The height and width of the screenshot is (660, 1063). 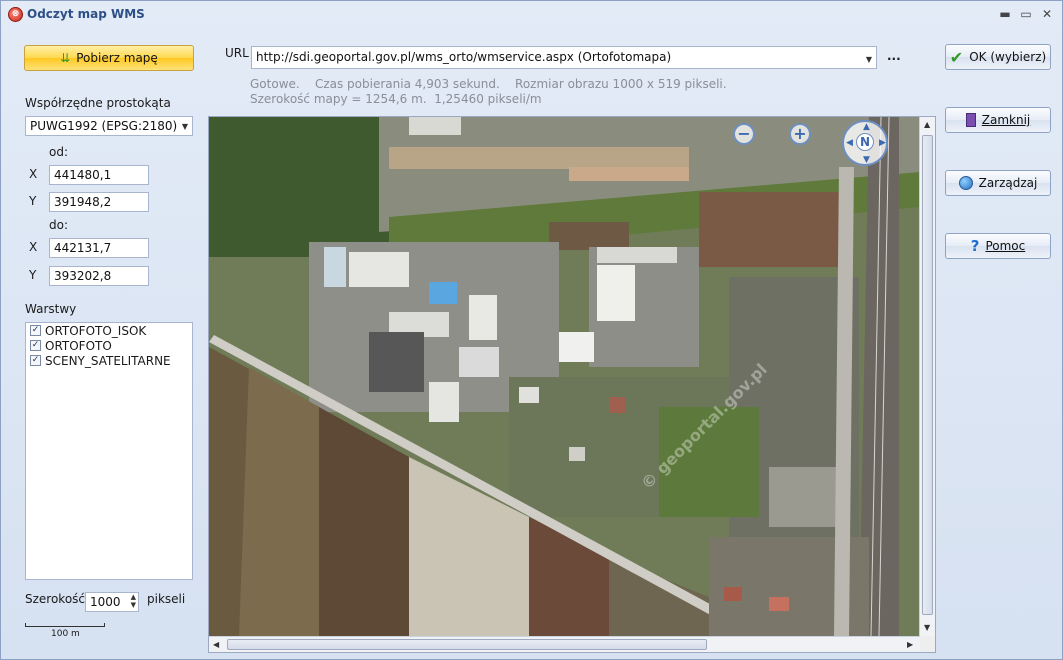 What do you see at coordinates (467, 644) in the screenshot?
I see `horizontal-scroll-thumb` at bounding box center [467, 644].